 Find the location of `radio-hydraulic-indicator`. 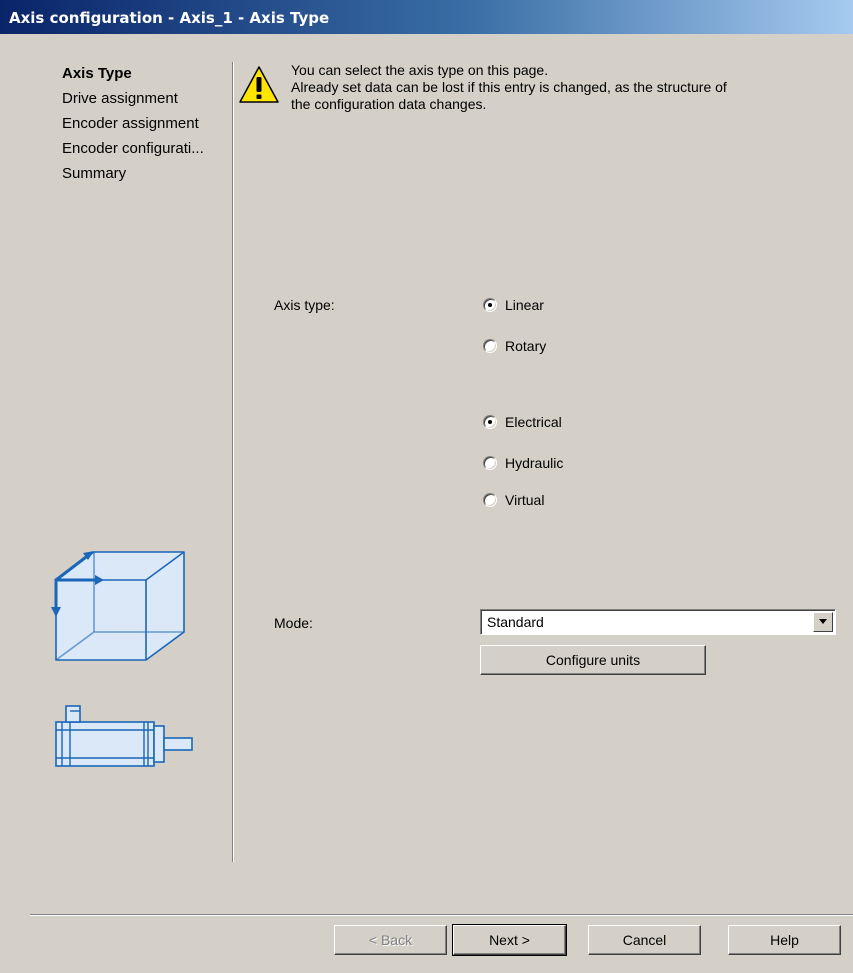

radio-hydraulic-indicator is located at coordinates (490, 463).